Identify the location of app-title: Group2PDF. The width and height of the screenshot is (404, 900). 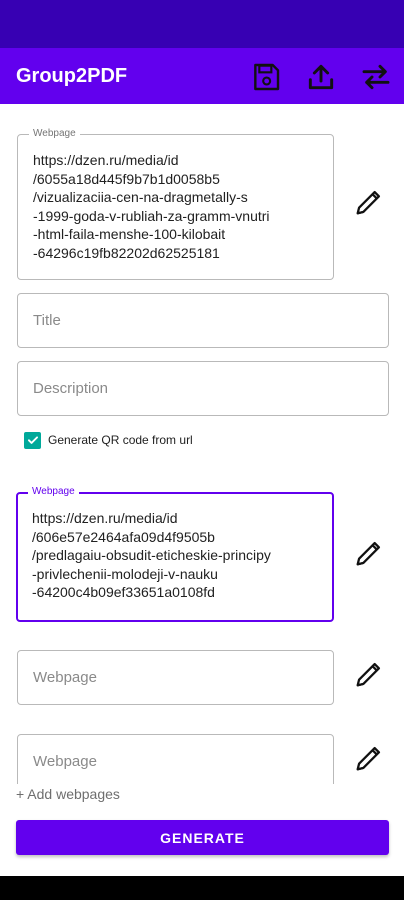
(72, 76).